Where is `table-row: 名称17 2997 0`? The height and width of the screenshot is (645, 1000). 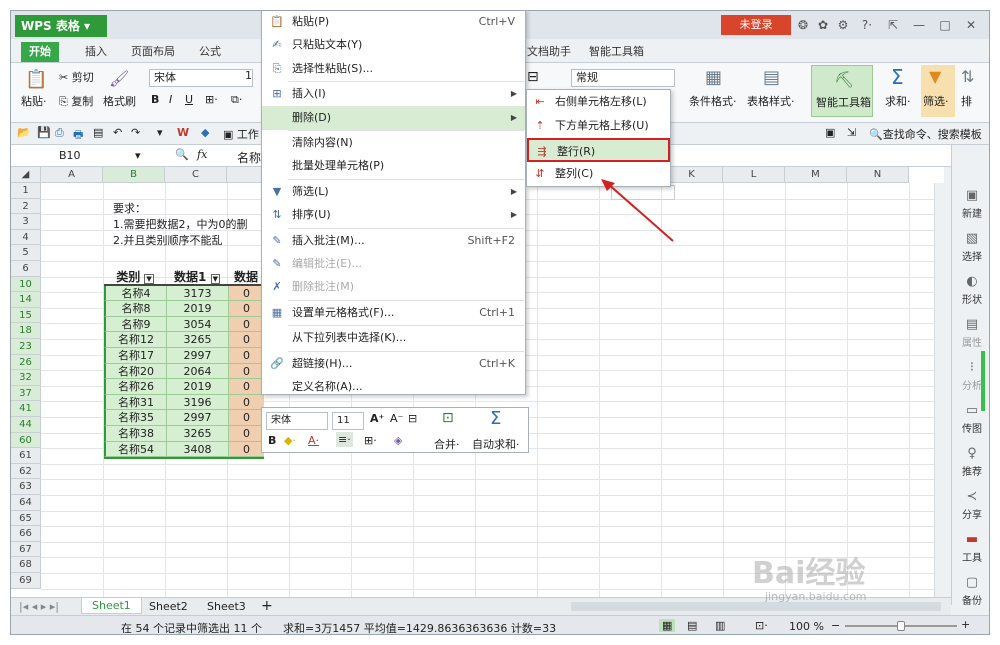
table-row: 名称17 2997 0 is located at coordinates (184, 355).